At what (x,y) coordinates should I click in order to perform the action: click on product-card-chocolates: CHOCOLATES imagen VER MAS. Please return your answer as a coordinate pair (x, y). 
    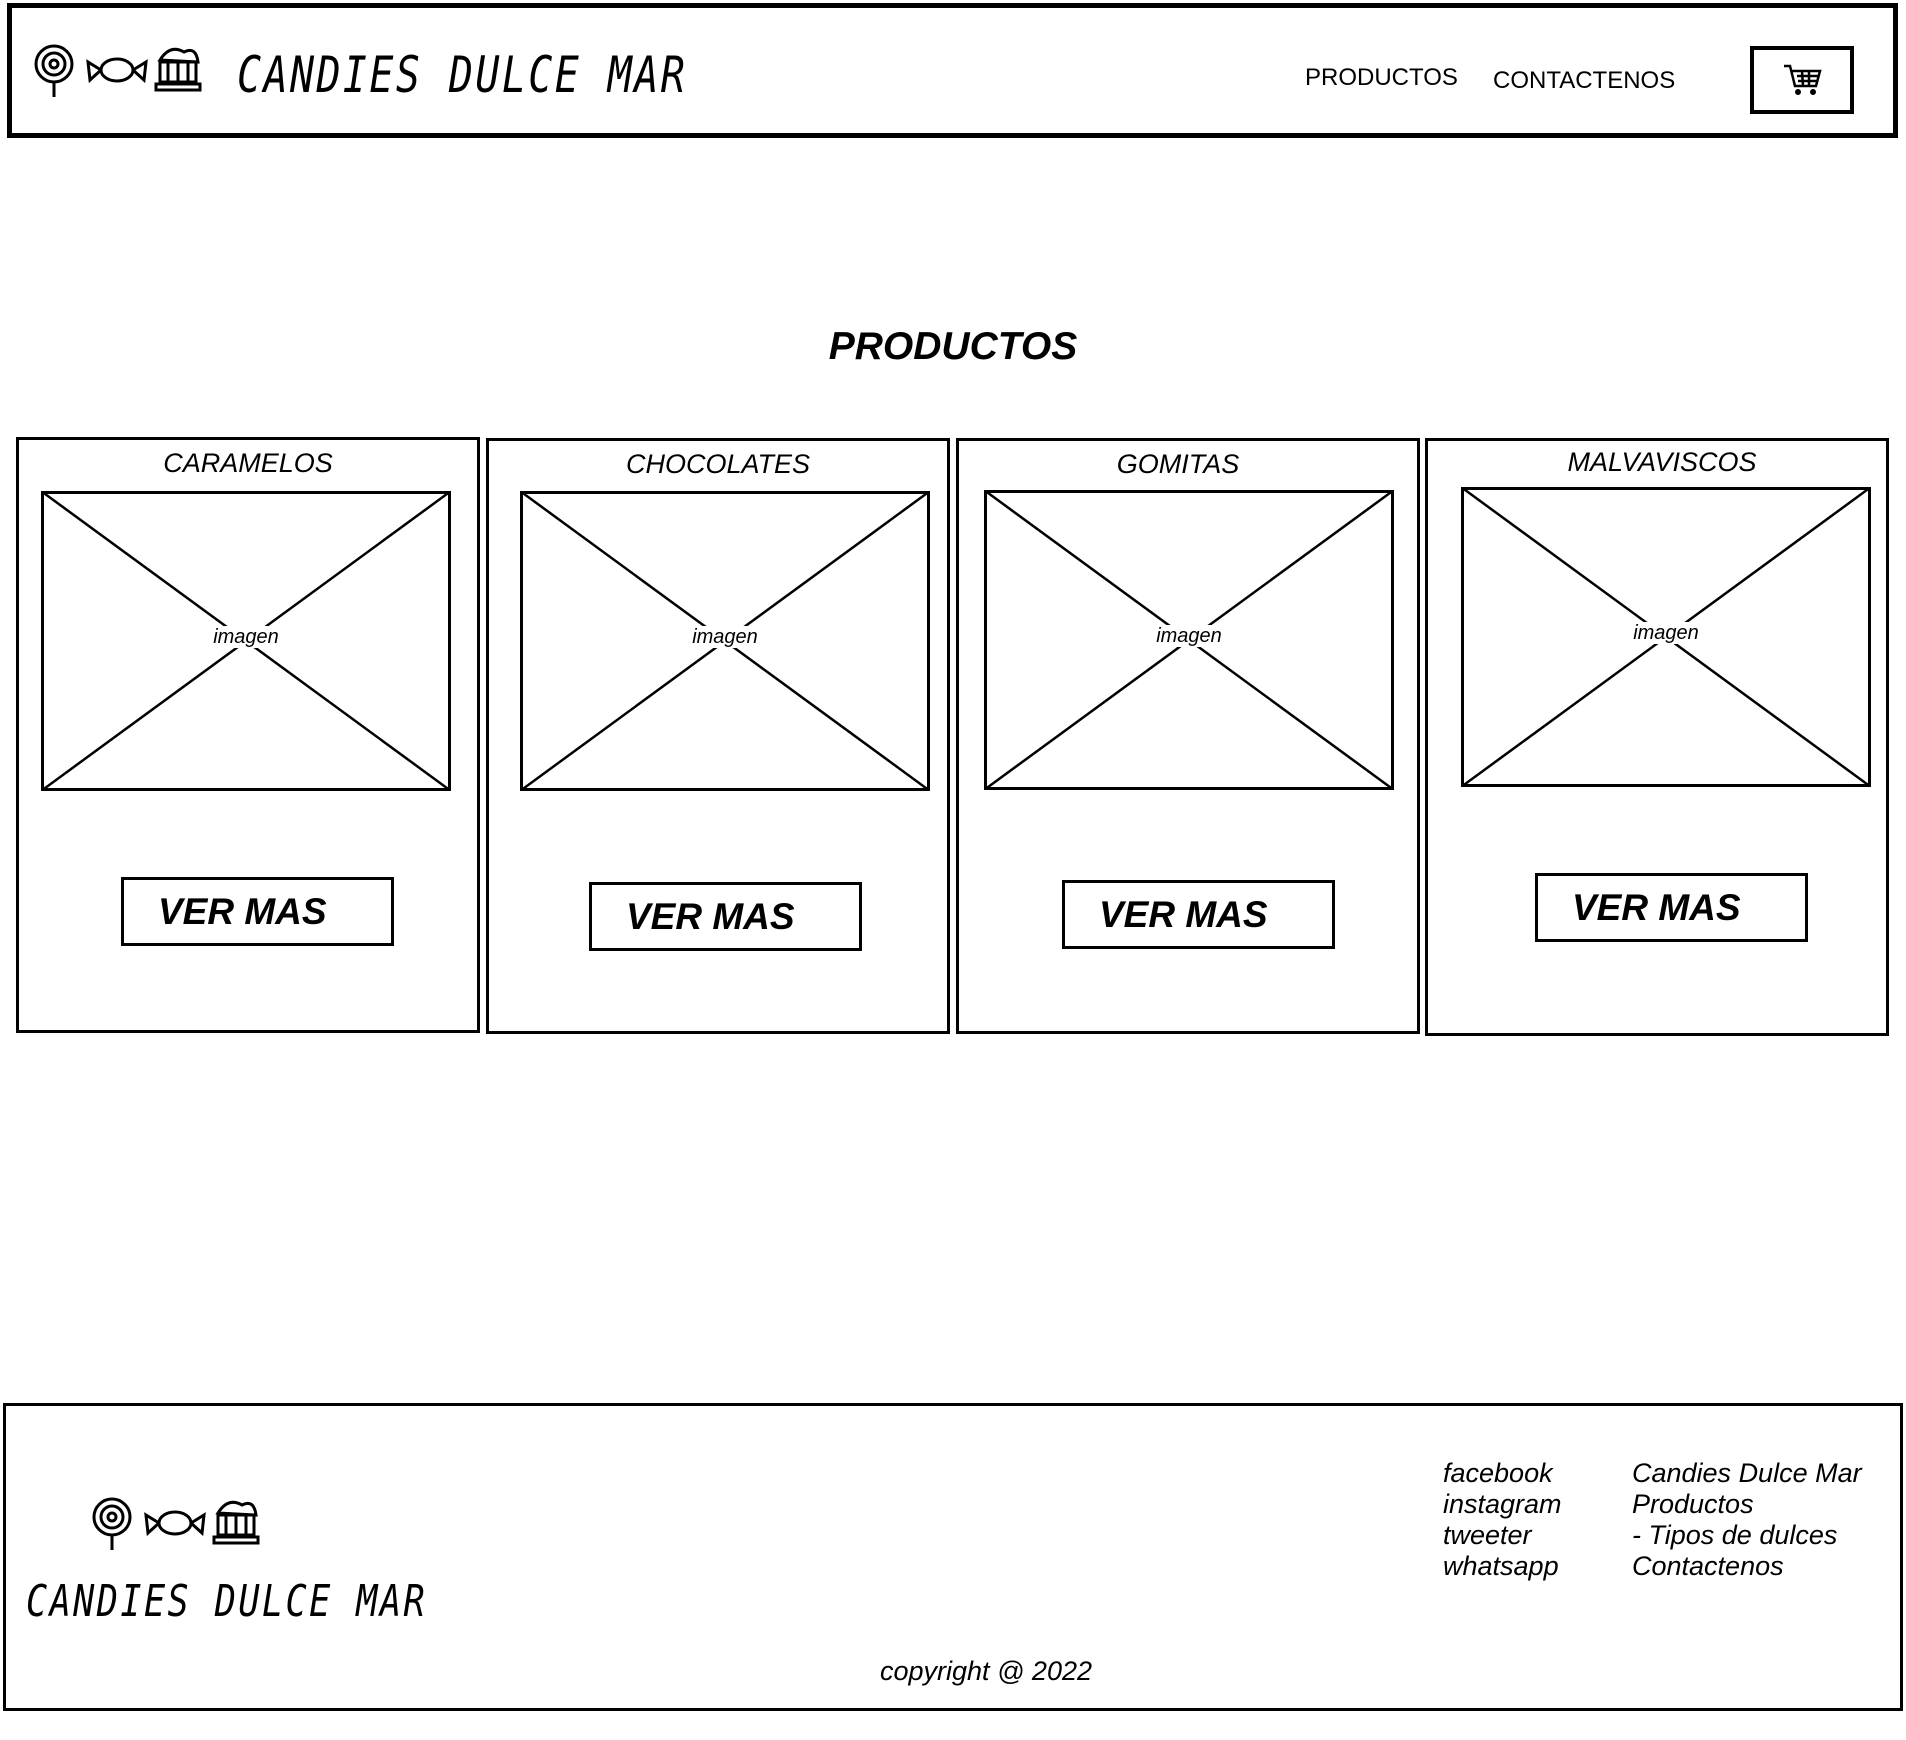
    Looking at the image, I should click on (718, 736).